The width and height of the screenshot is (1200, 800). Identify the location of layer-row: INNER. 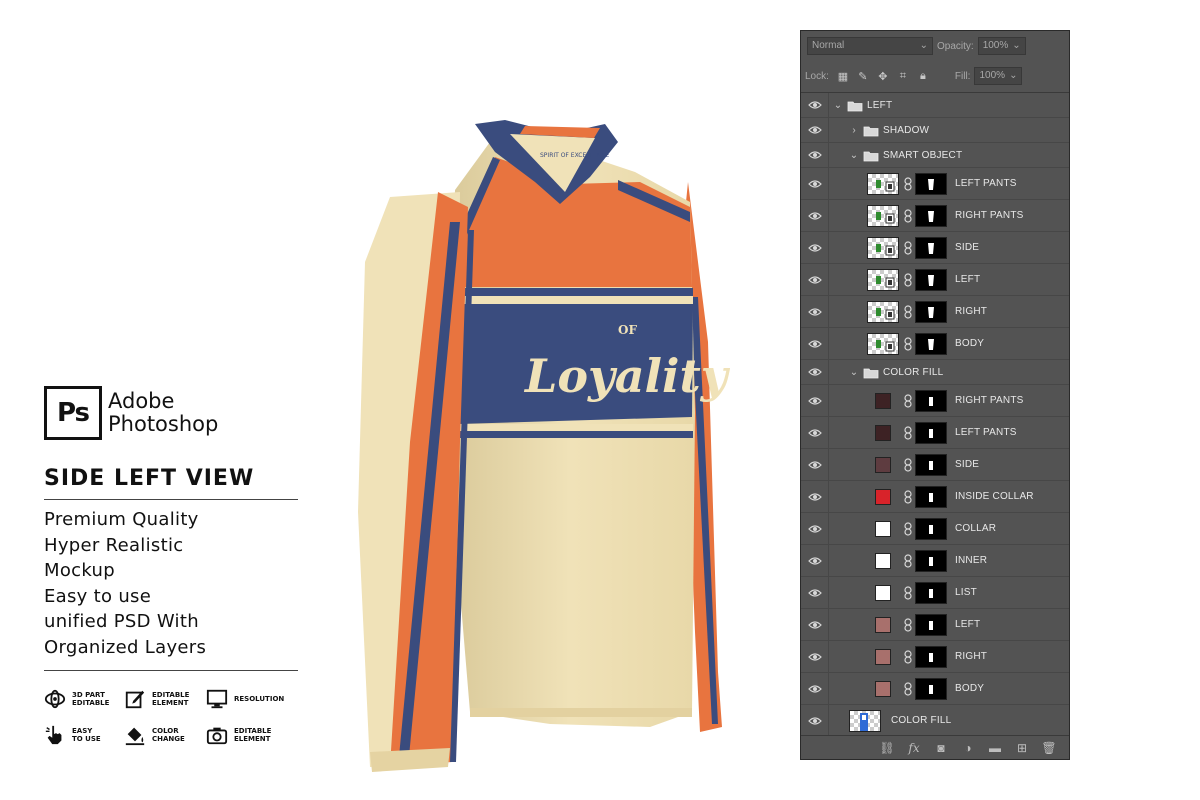
(935, 561).